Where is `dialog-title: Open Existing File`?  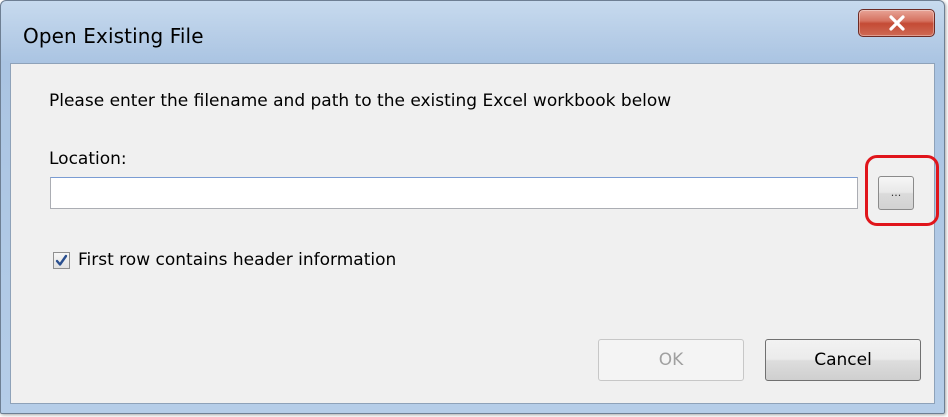 dialog-title: Open Existing File is located at coordinates (113, 36).